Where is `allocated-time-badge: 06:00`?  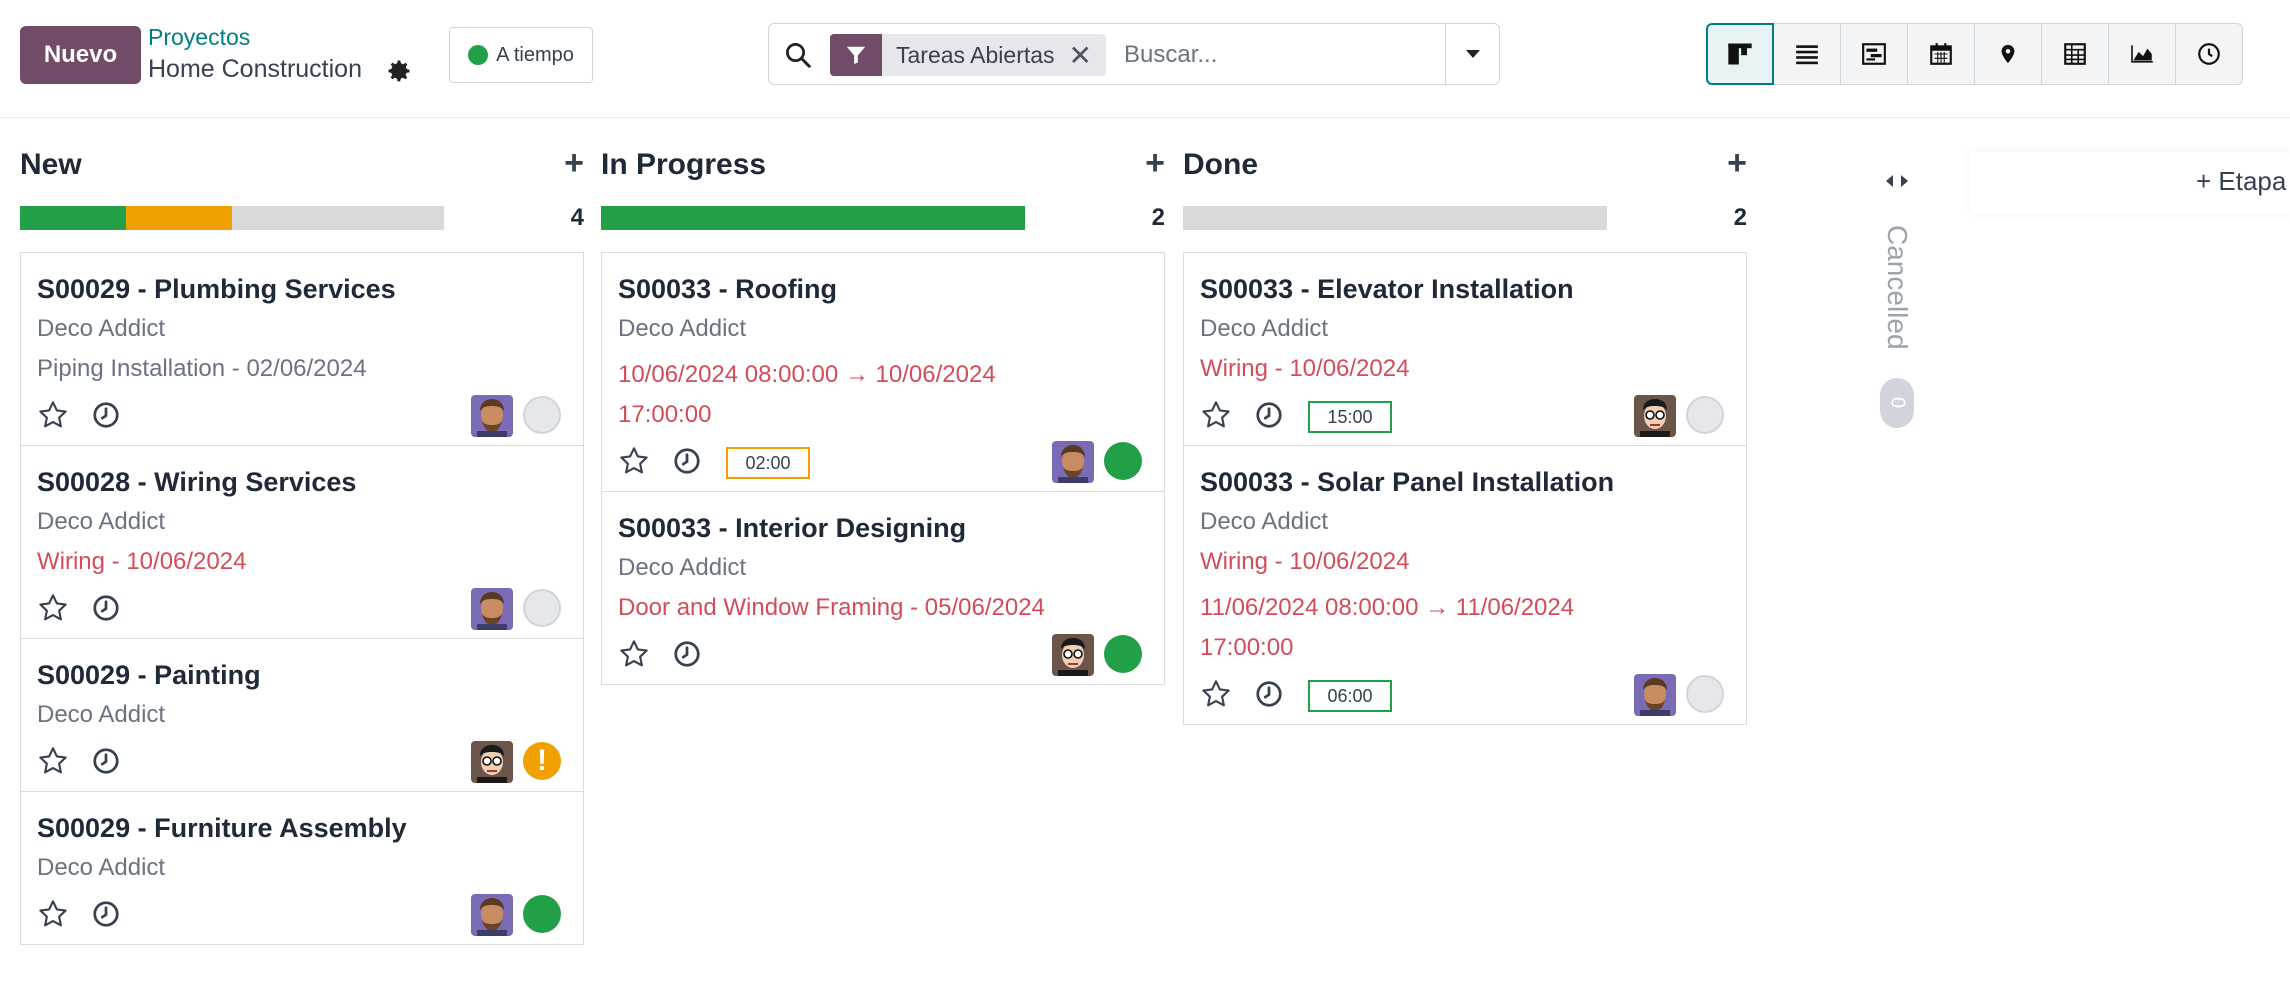
allocated-time-badge: 06:00 is located at coordinates (1350, 696).